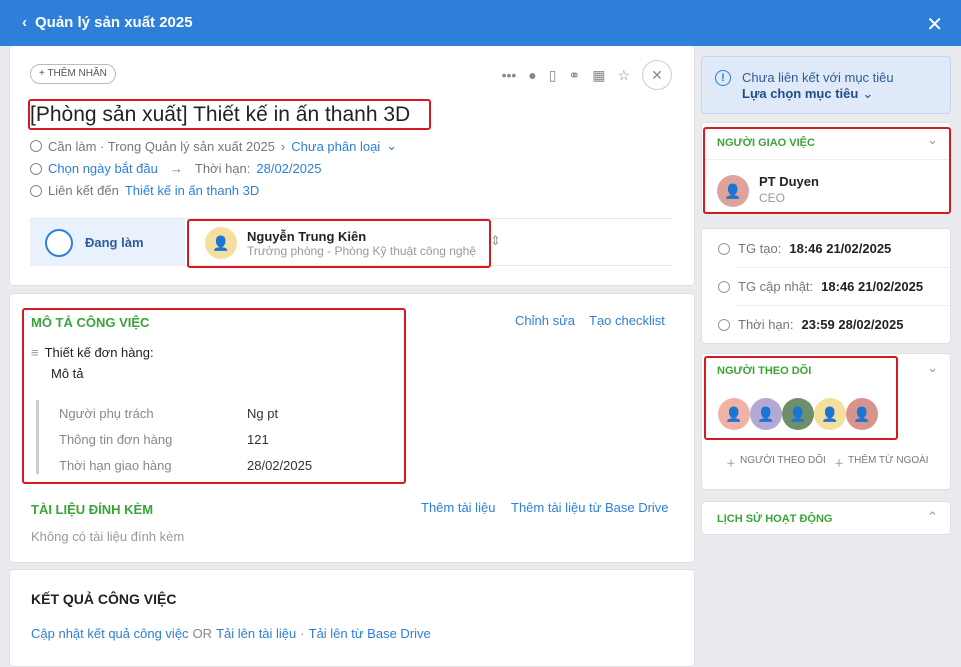  I want to click on back-label: Quản lý sản xuất 2025, so click(114, 22).